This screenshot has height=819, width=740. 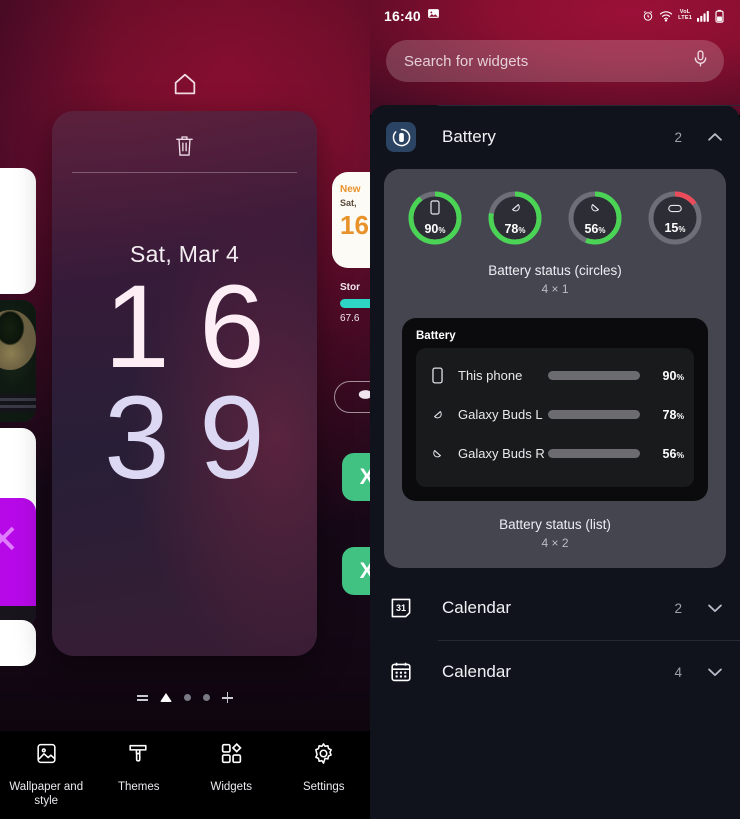 What do you see at coordinates (18, 563) in the screenshot?
I see `preview-card-left-magenta: ✕` at bounding box center [18, 563].